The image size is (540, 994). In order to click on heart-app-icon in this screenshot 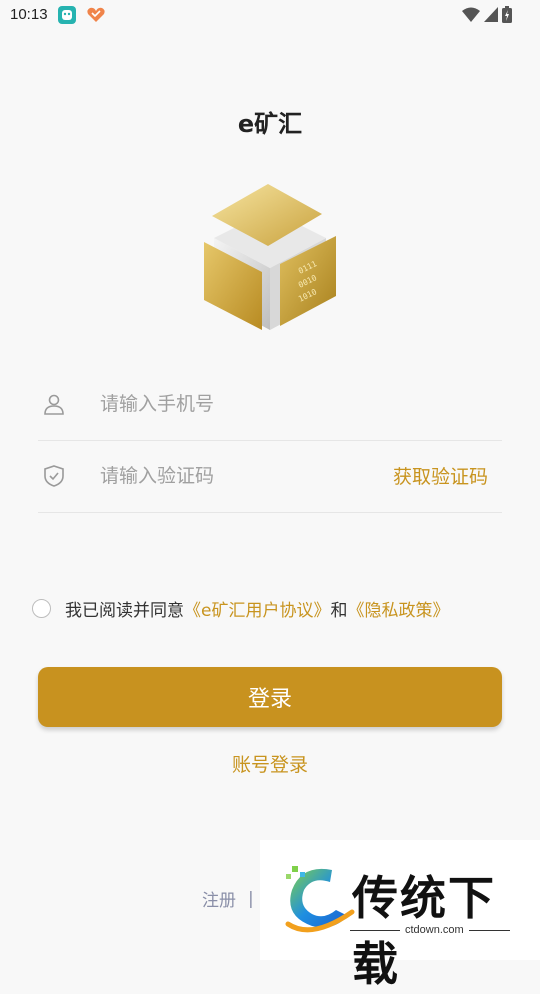, I will do `click(96, 14)`.